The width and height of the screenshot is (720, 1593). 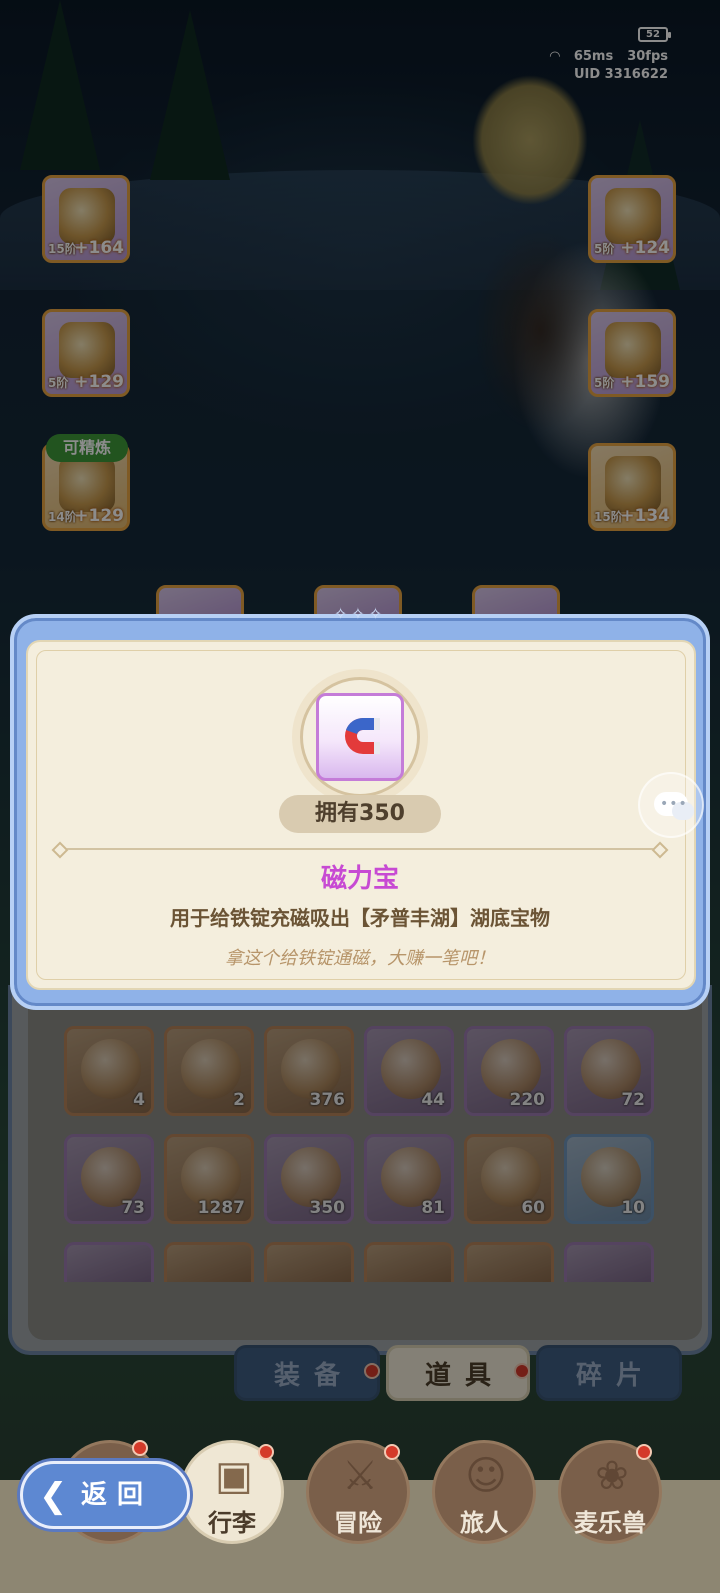 What do you see at coordinates (360, 958) in the screenshot?
I see `item-flavor-text: 拿这个给铁锭通磁，大赚一笔吧！` at bounding box center [360, 958].